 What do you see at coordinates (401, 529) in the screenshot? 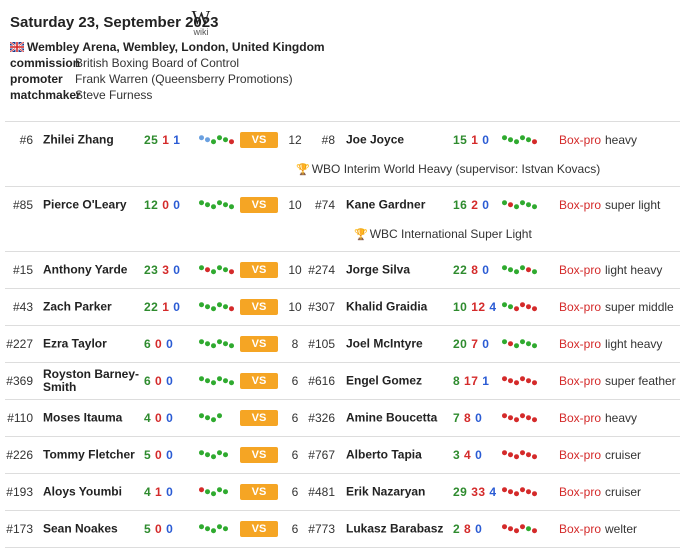
I see `boxer2-name: Lukasz Barabasz` at bounding box center [401, 529].